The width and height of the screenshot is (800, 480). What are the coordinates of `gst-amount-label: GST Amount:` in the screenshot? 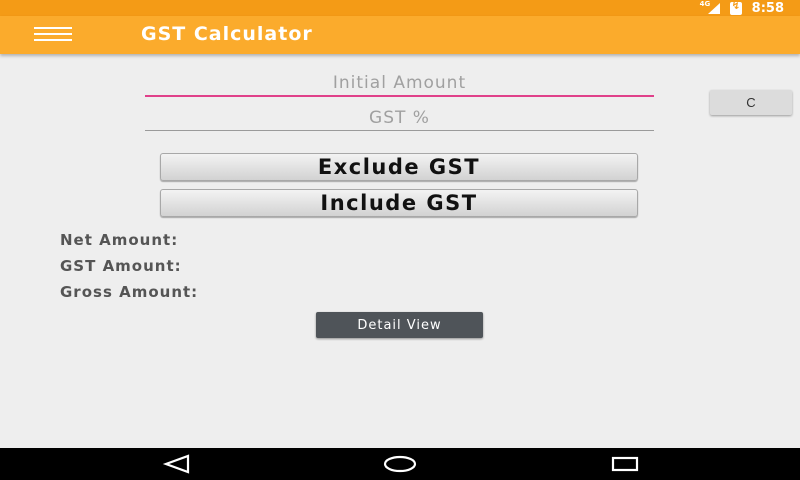 It's located at (121, 266).